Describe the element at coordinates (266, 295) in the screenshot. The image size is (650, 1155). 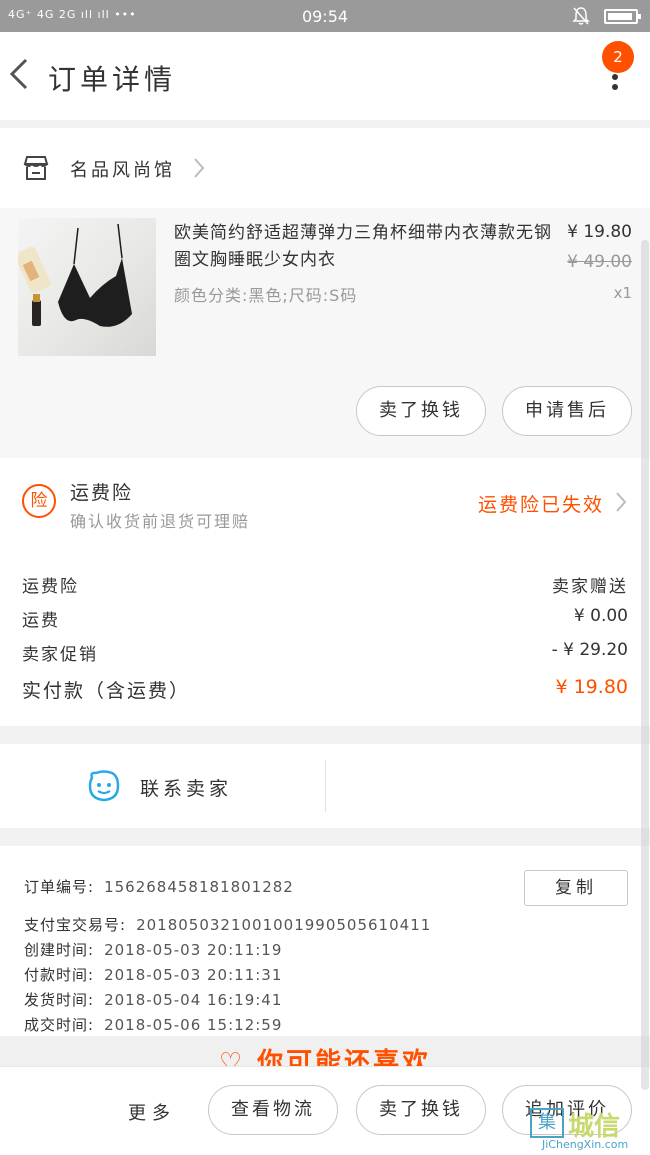
I see `product-sku: 颜色分类:黑色;尺码:S码` at that location.